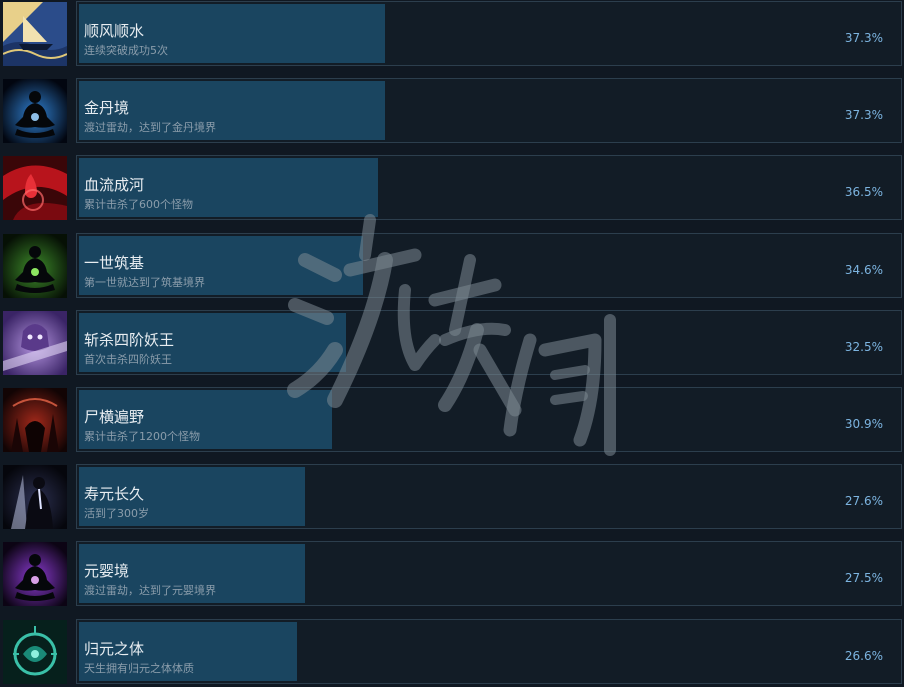  Describe the element at coordinates (489, 110) in the screenshot. I see `achievement-panel: 金丹境渡过雷劫，达到了金丹境界 37.3%` at that location.